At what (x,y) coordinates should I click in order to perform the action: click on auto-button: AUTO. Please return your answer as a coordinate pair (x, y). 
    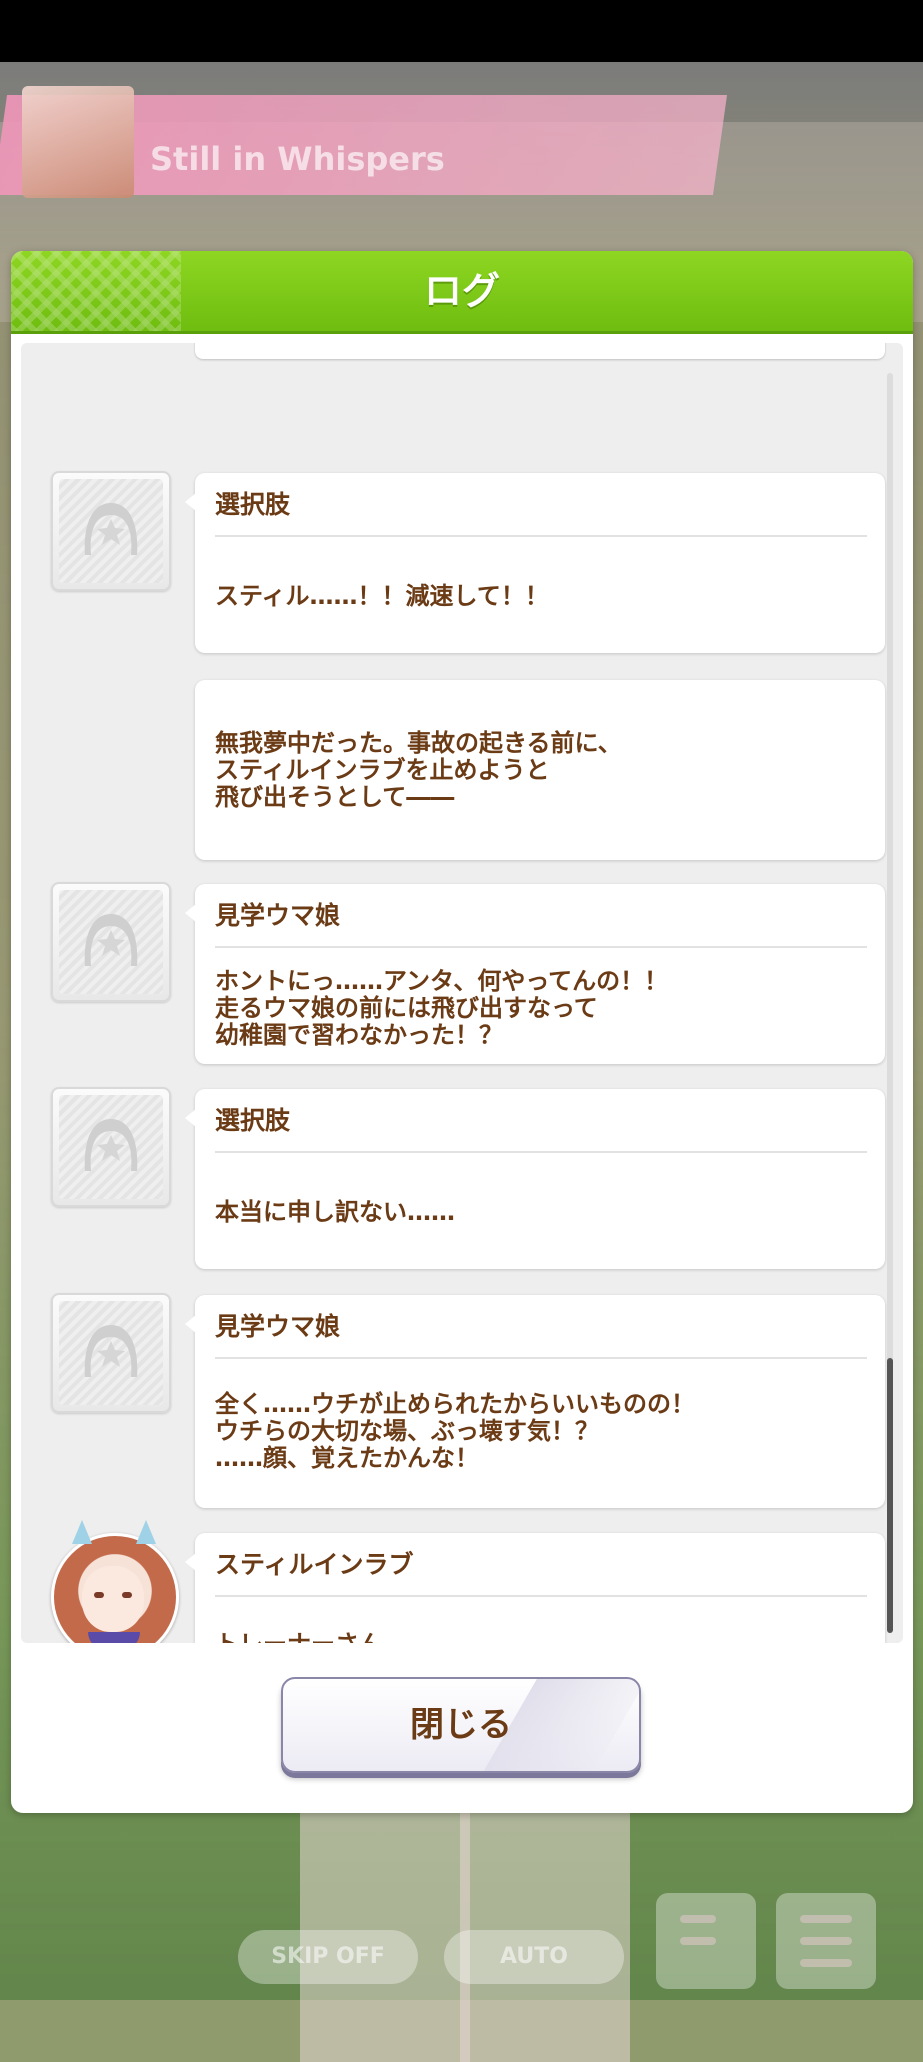
    Looking at the image, I should click on (534, 1957).